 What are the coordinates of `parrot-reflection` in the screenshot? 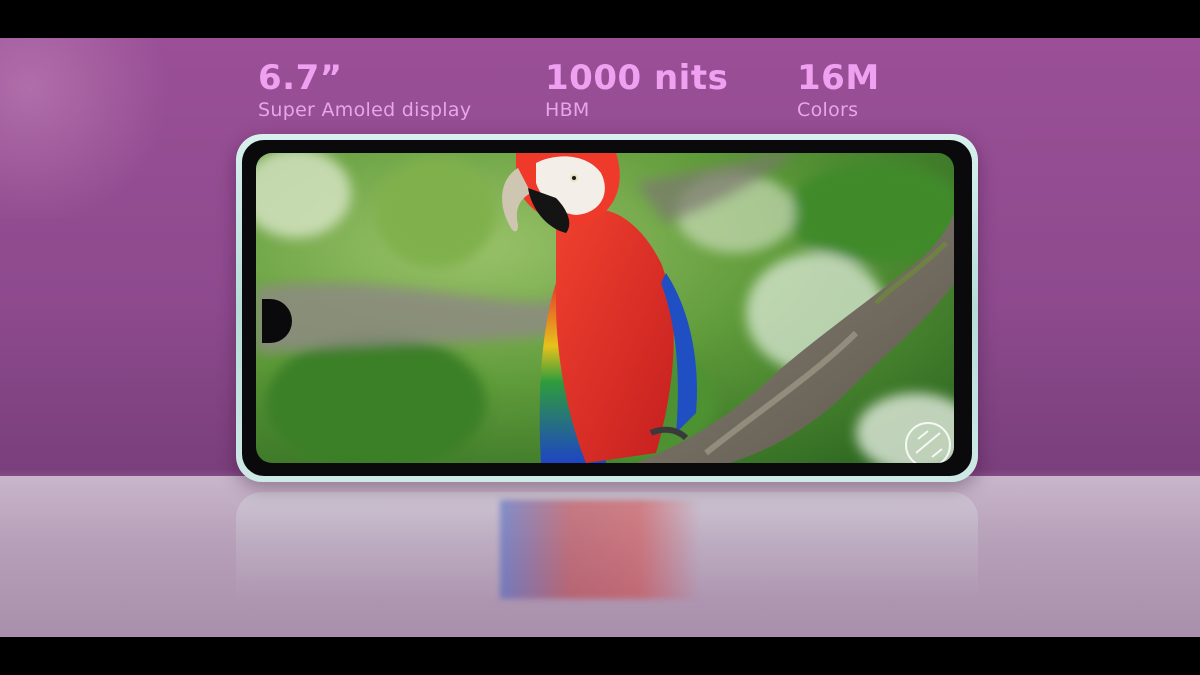 It's located at (600, 549).